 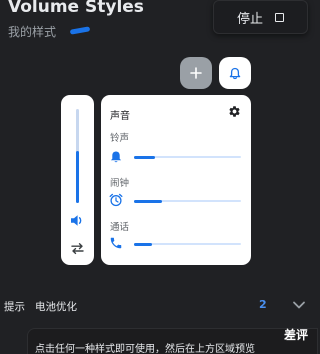 What do you see at coordinates (187, 201) in the screenshot?
I see `alarm-slider` at bounding box center [187, 201].